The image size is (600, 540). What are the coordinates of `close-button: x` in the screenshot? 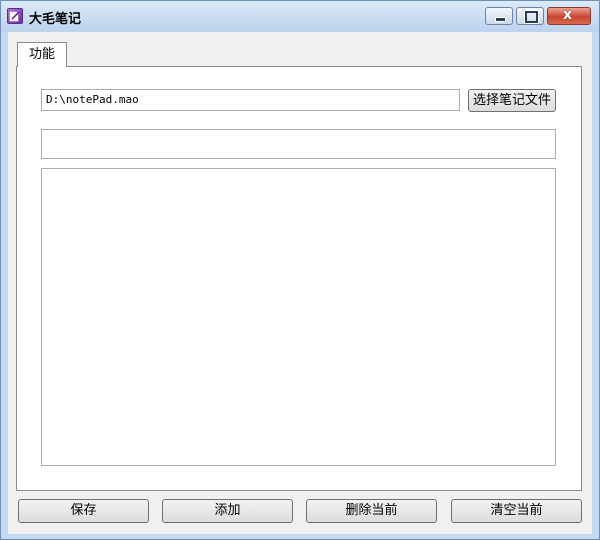 It's located at (569, 16).